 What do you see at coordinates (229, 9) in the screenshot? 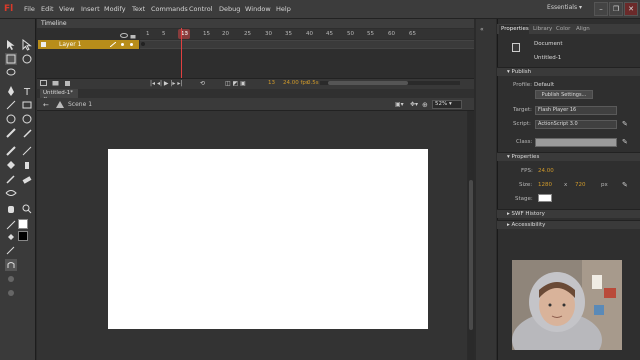
I see `menu-debug: Debug` at bounding box center [229, 9].